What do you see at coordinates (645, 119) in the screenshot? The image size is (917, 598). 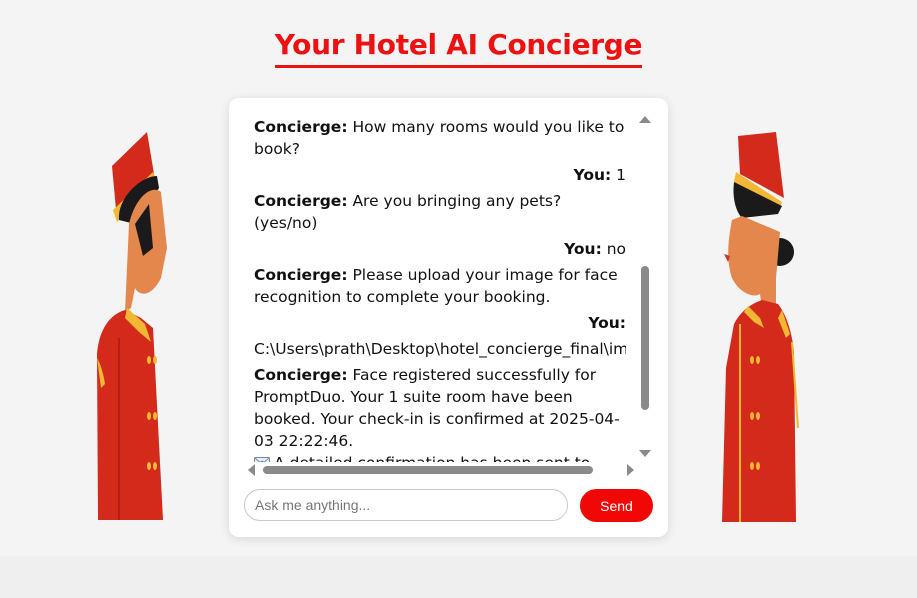 I see `scroll-up-arrow-icon` at bounding box center [645, 119].